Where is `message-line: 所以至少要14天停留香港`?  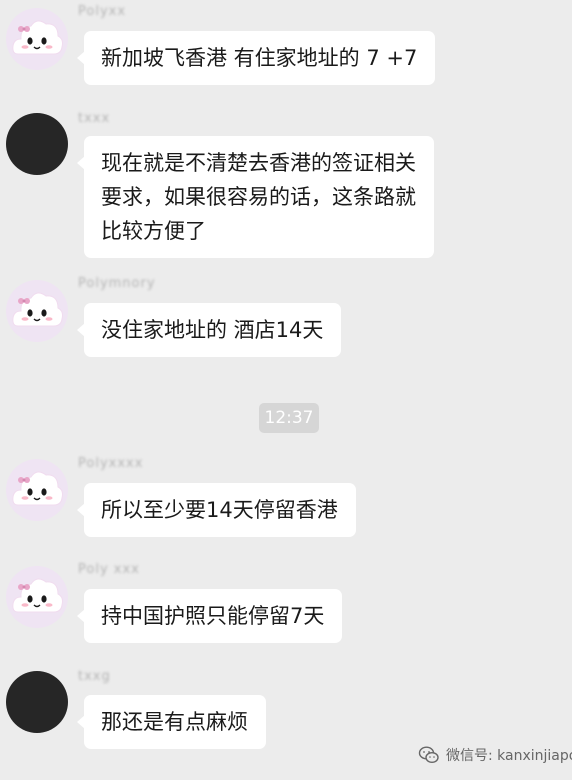
message-line: 所以至少要14天停留香港 is located at coordinates (219, 510).